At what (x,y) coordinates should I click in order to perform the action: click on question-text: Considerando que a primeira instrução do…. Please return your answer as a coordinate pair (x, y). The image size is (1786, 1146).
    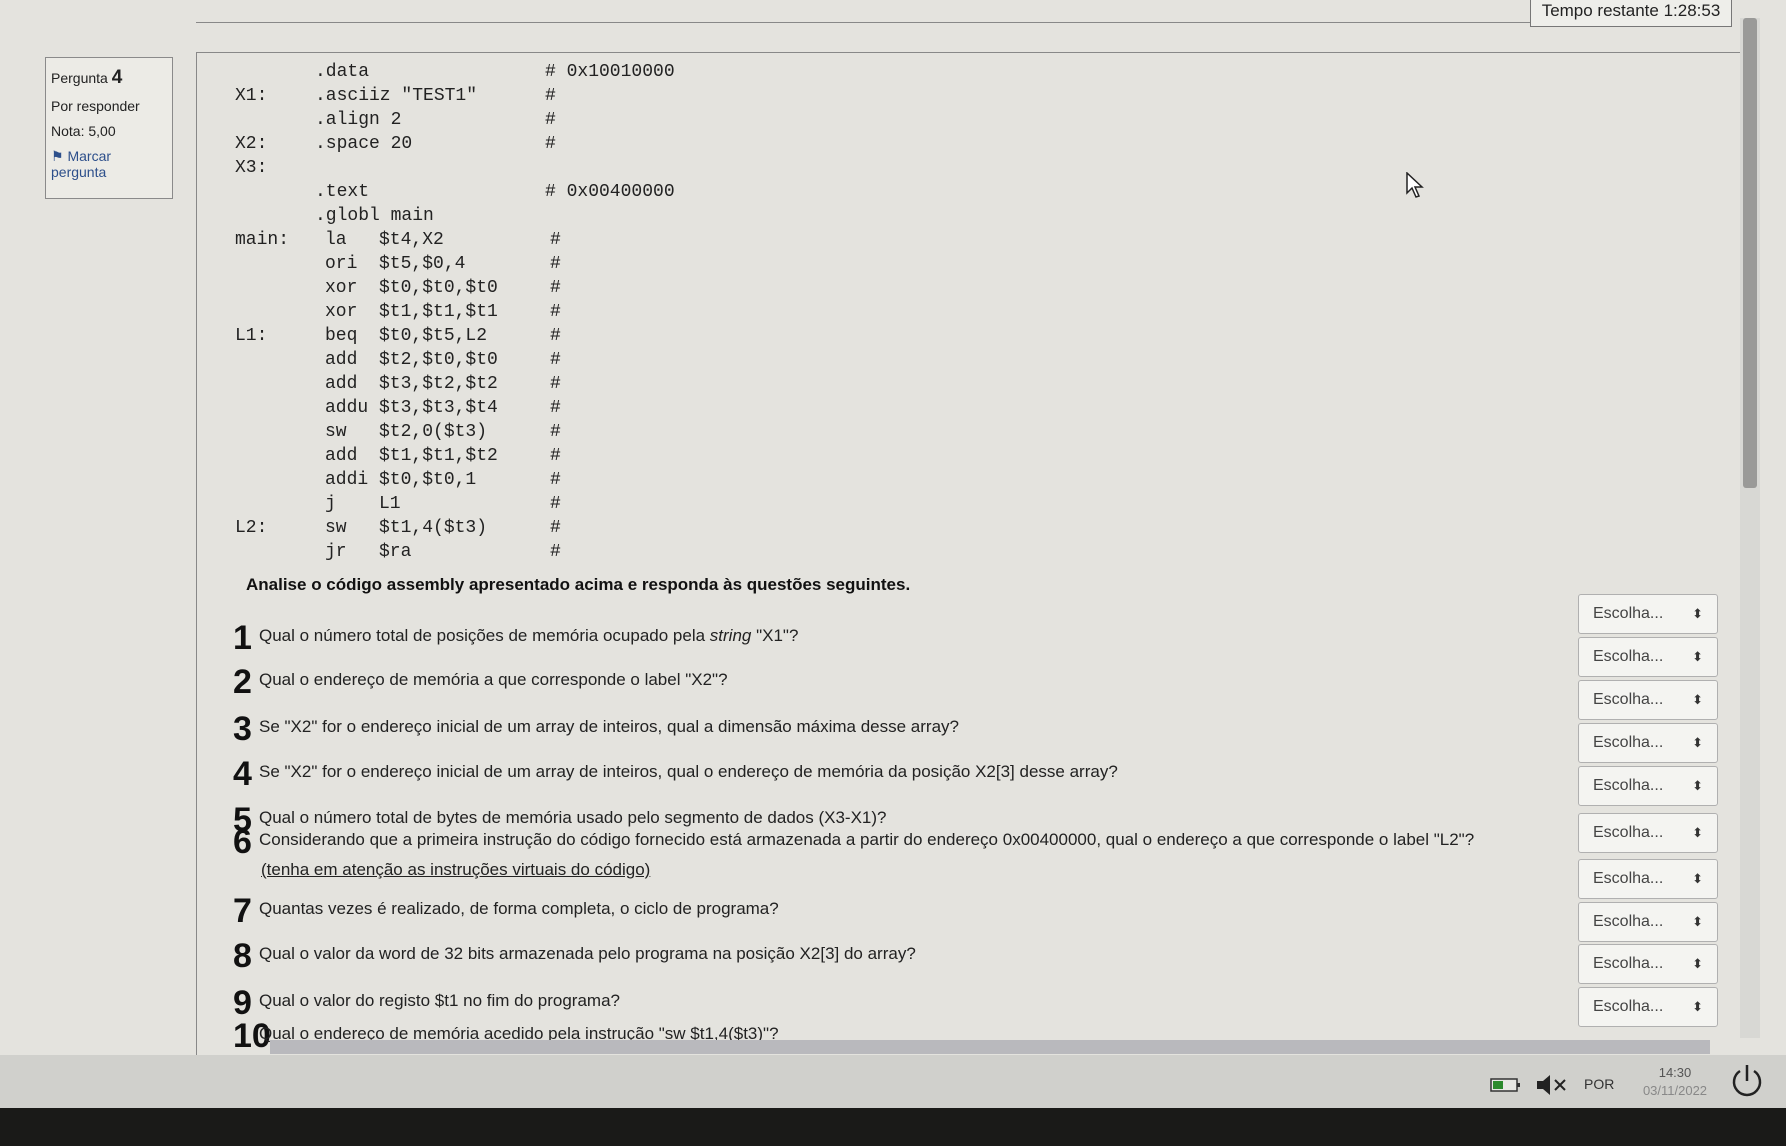
    Looking at the image, I should click on (867, 839).